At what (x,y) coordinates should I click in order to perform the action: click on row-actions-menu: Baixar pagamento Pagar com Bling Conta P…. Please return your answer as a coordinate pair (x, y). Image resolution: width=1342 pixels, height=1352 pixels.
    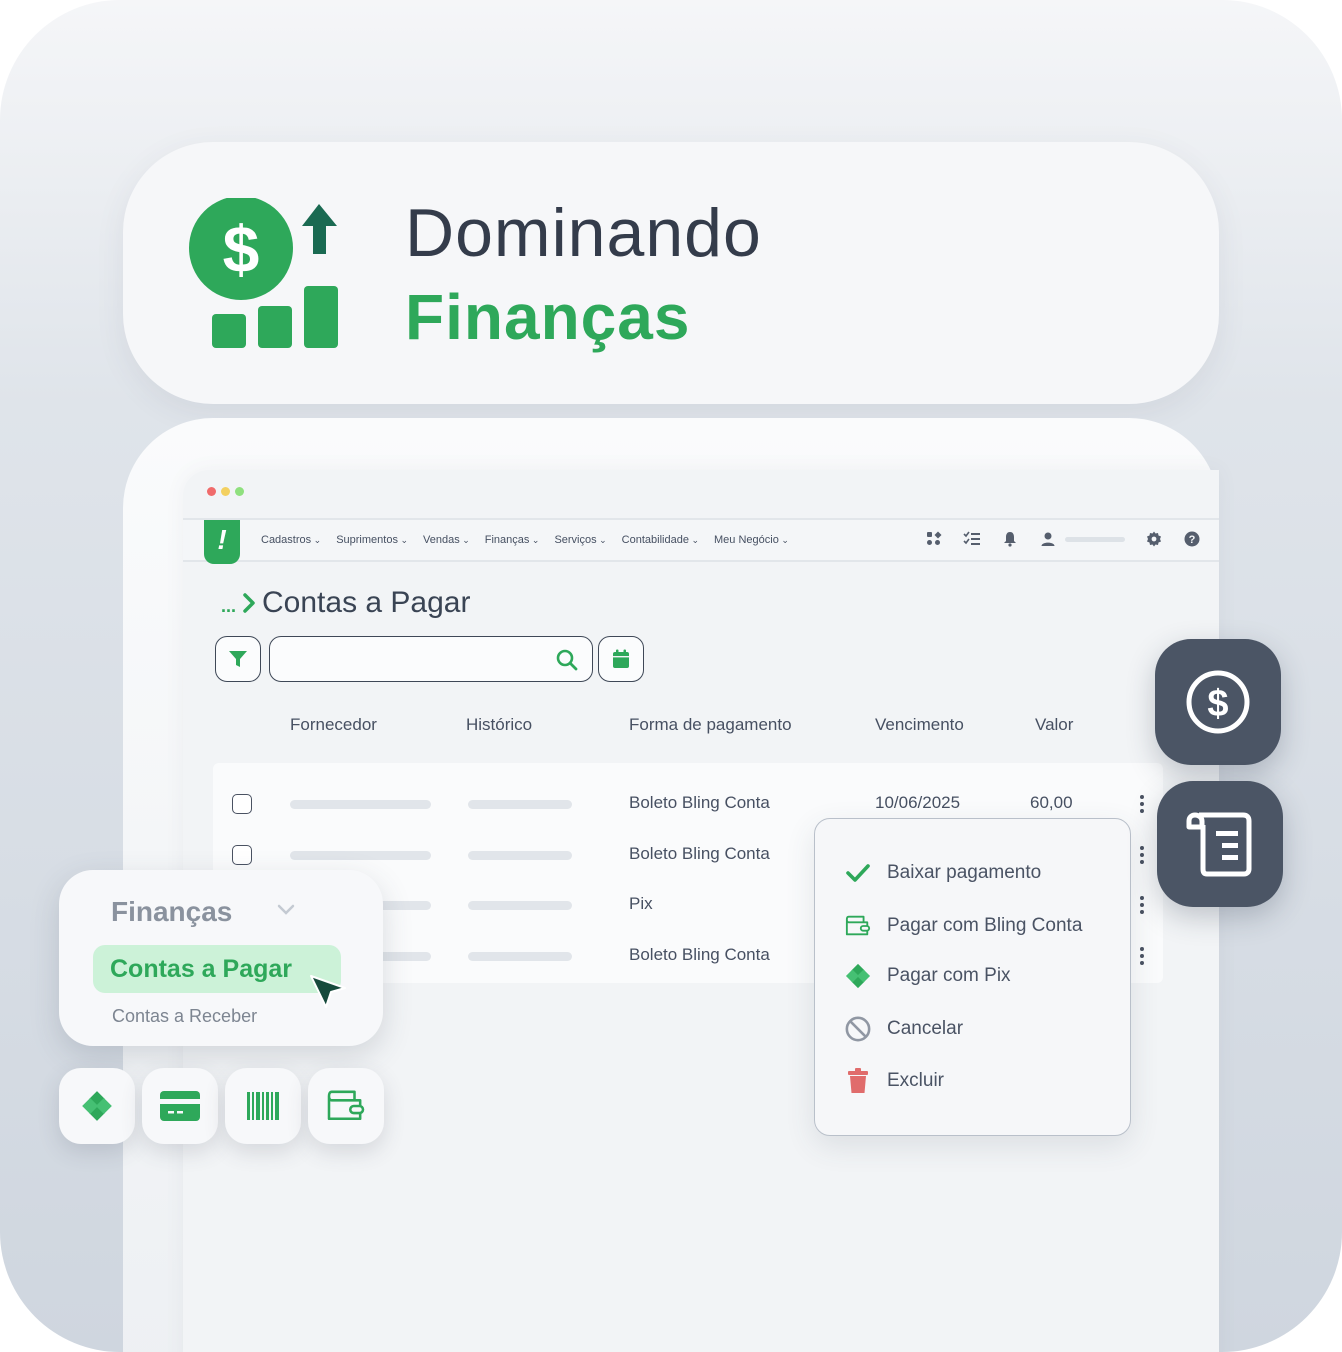
    Looking at the image, I should click on (972, 977).